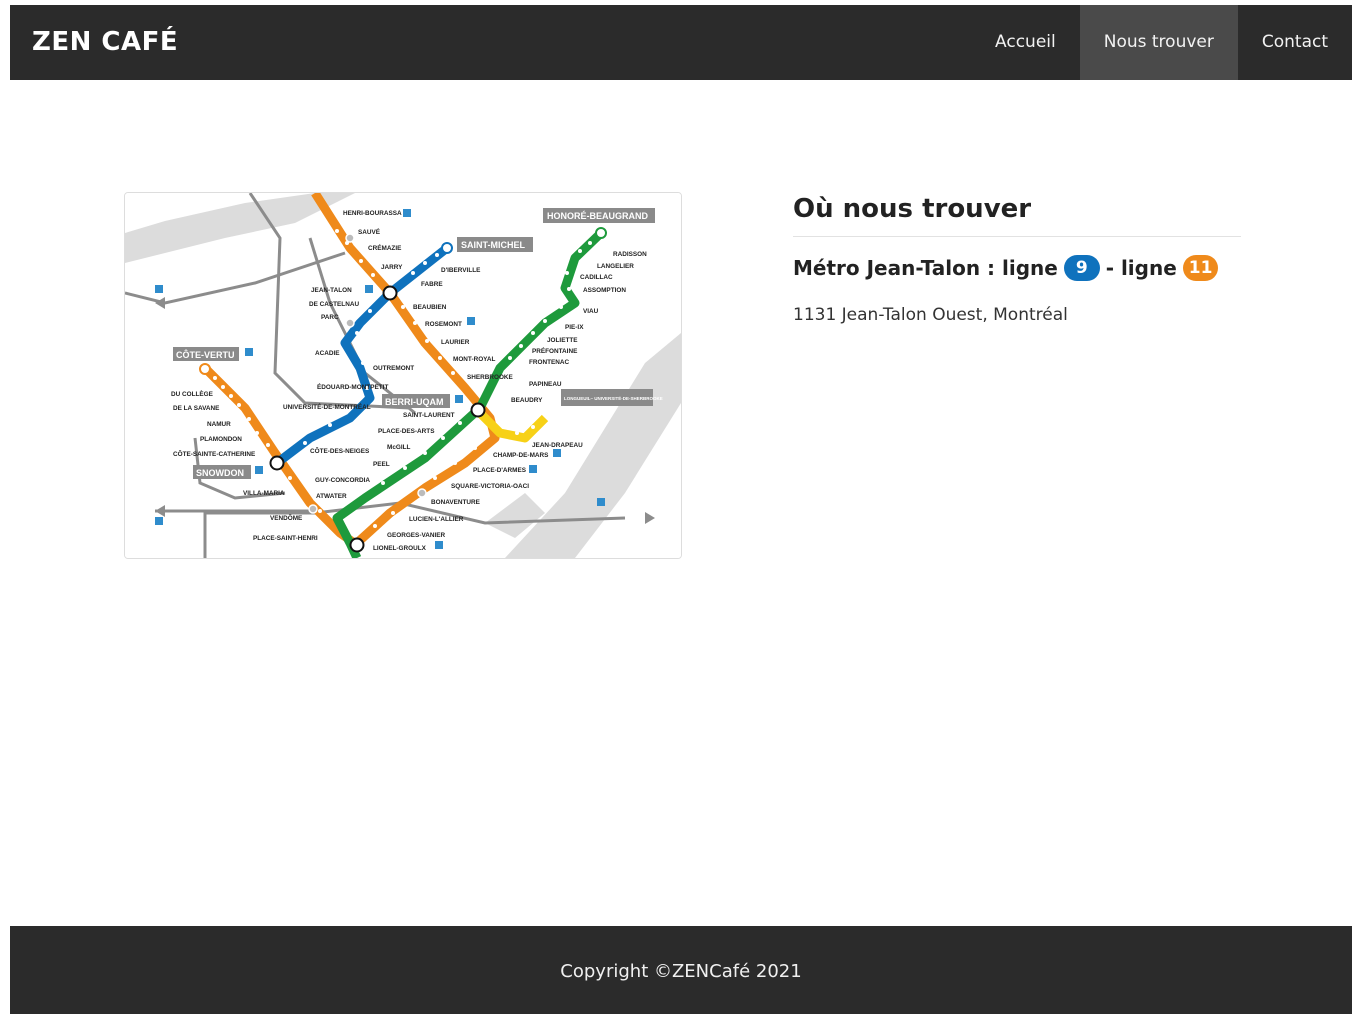  I want to click on map-station-label: BEAUBIEN, so click(430, 307).